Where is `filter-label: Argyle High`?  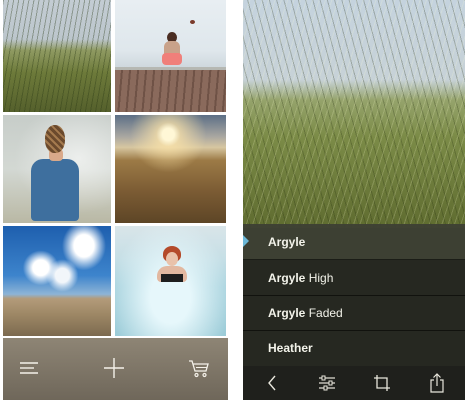
filter-label: Argyle High is located at coordinates (301, 277).